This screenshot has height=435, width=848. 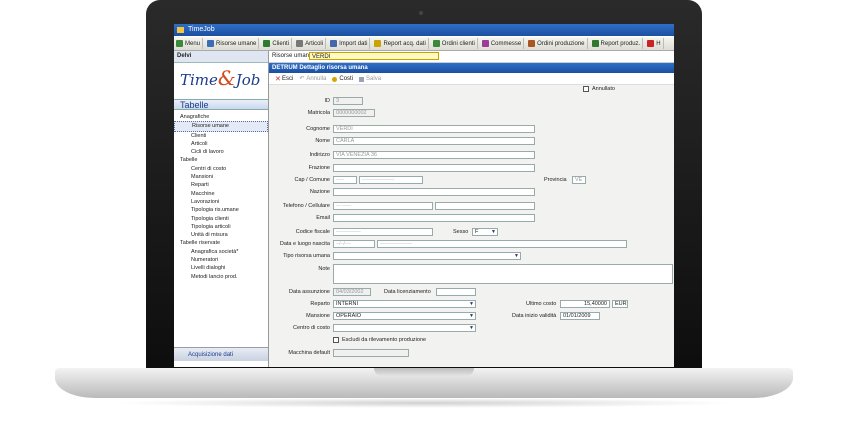 I want to click on toolbar-button-ordini-produzione: Ordini produzione, so click(x=557, y=43).